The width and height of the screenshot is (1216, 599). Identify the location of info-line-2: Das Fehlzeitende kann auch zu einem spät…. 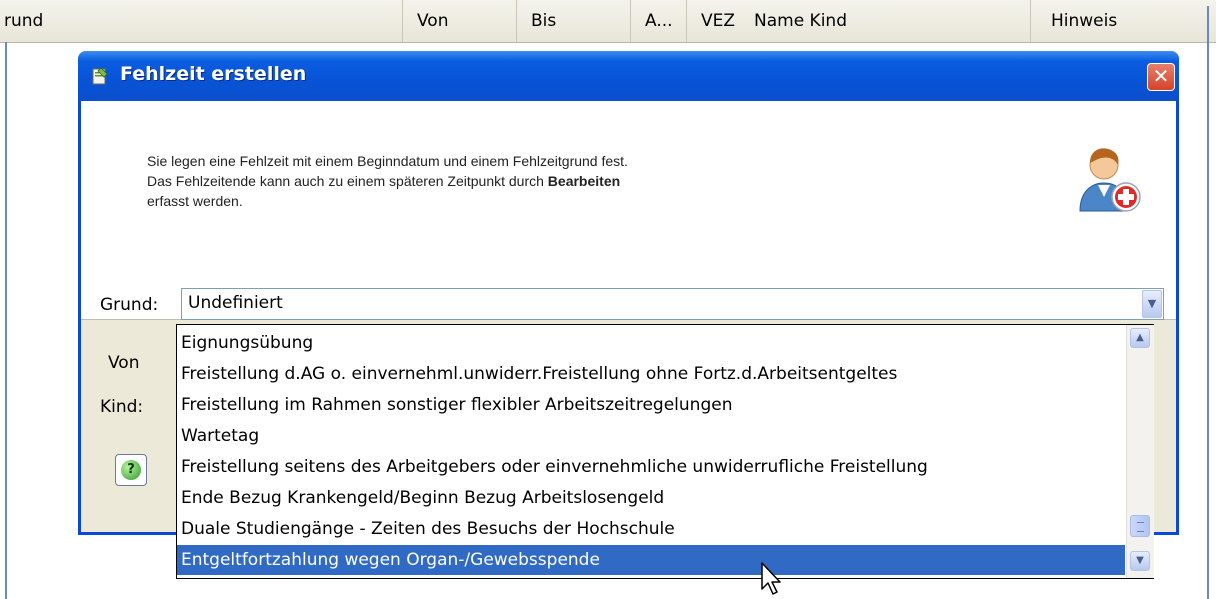
(497, 181).